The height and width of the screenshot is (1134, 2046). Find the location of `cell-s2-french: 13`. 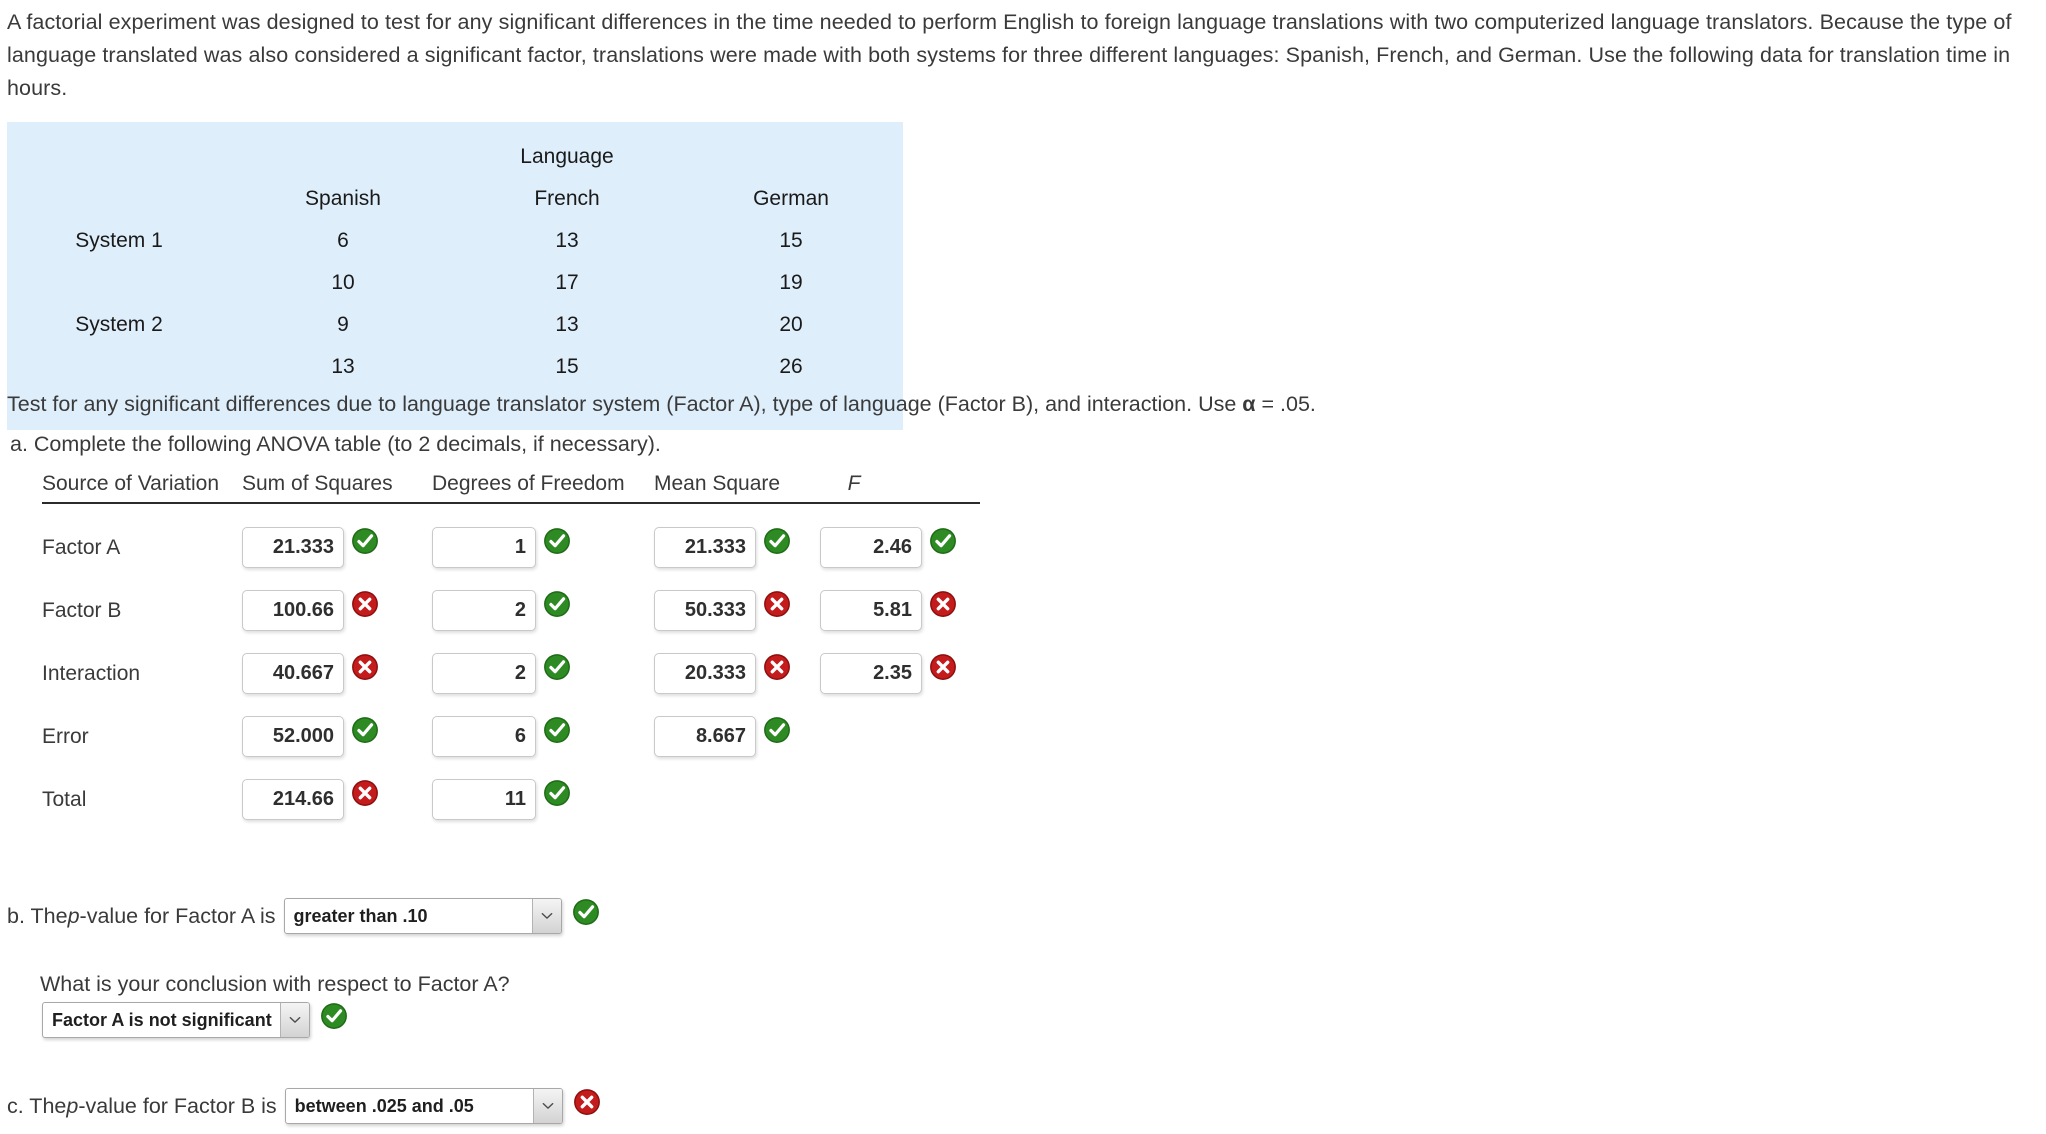

cell-s2-french: 13 is located at coordinates (567, 324).